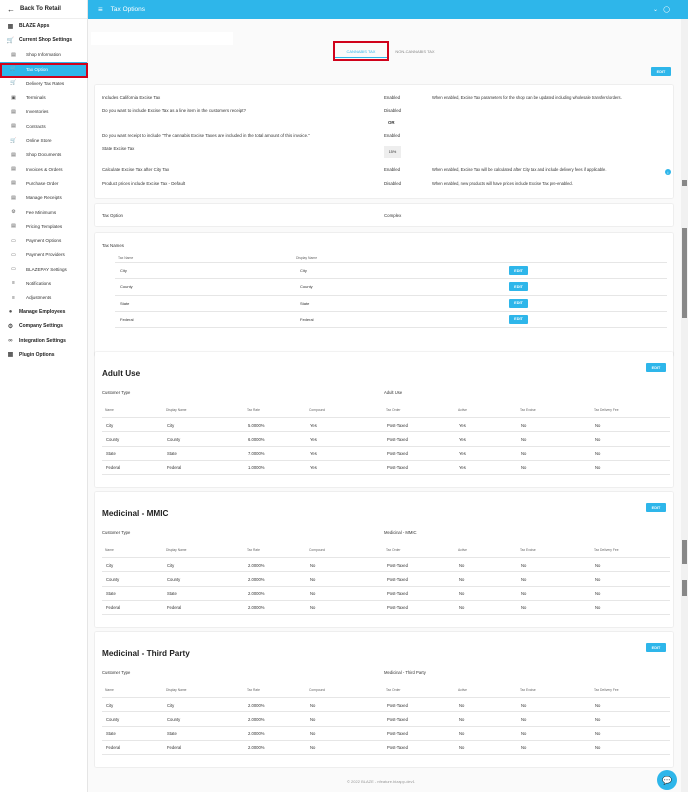 Image resolution: width=688 pixels, height=792 pixels. Describe the element at coordinates (43, 341) in the screenshot. I see `sidebar-item-integration-settings: ∞ Integration Settings` at that location.